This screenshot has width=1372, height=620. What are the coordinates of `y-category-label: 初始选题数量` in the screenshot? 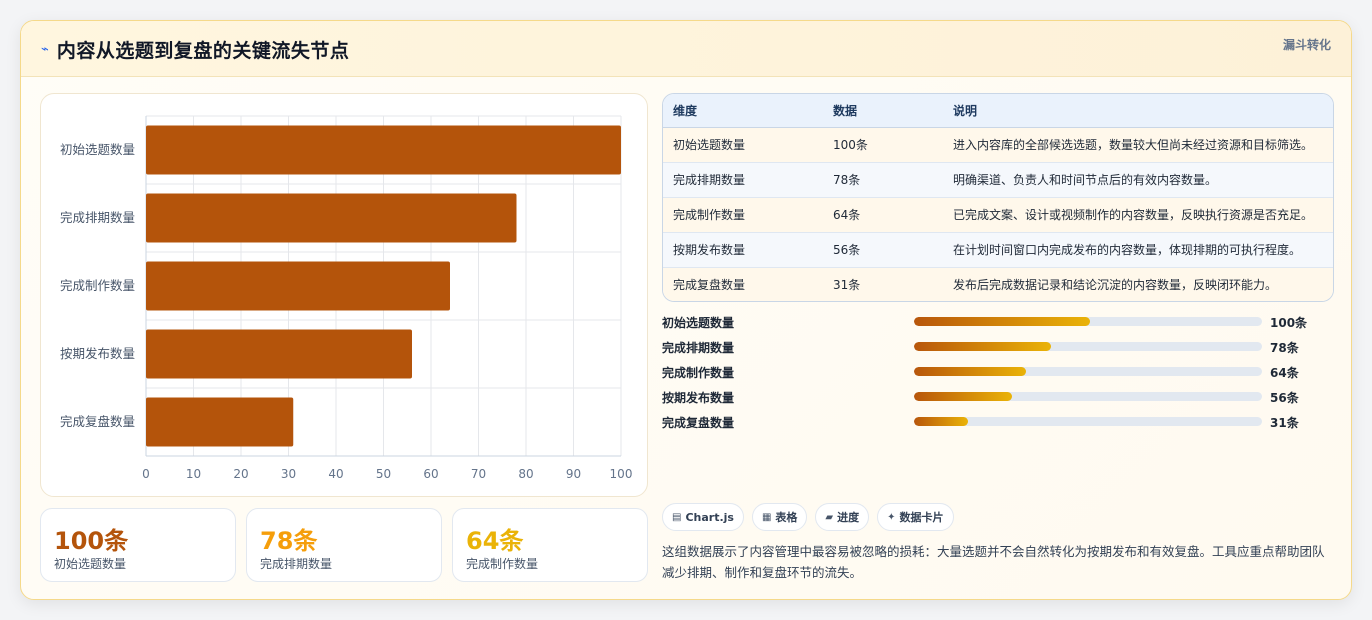 It's located at (97, 149).